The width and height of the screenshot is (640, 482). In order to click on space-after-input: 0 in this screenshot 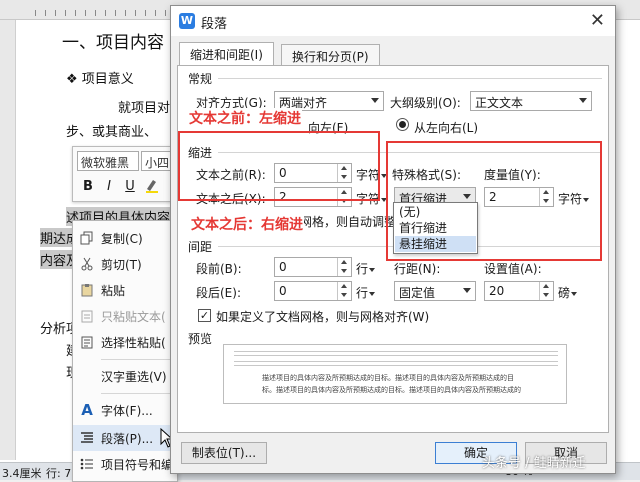, I will do `click(313, 291)`.